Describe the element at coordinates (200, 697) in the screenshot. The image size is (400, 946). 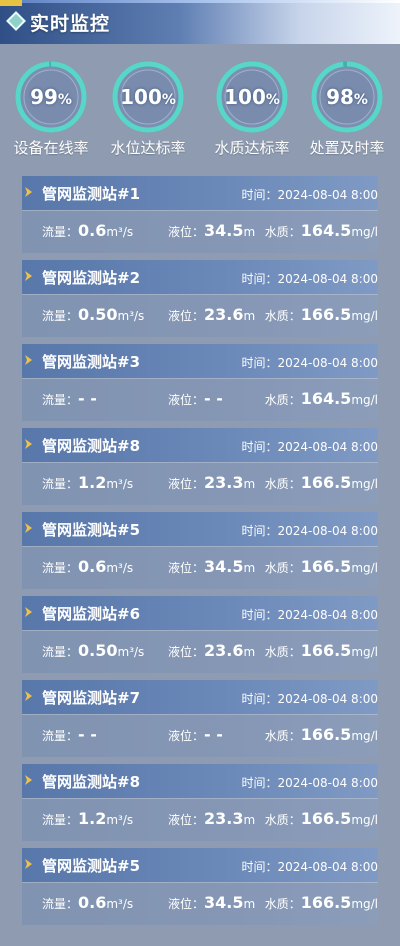
I see `station-card-header: 管网监测站#7 时间：2024-08-04 8:00` at that location.